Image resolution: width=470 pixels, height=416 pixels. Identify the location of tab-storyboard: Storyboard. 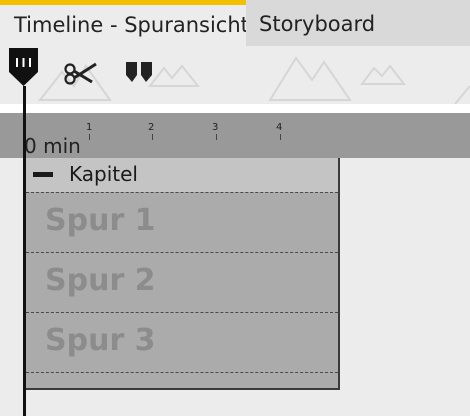
(358, 23).